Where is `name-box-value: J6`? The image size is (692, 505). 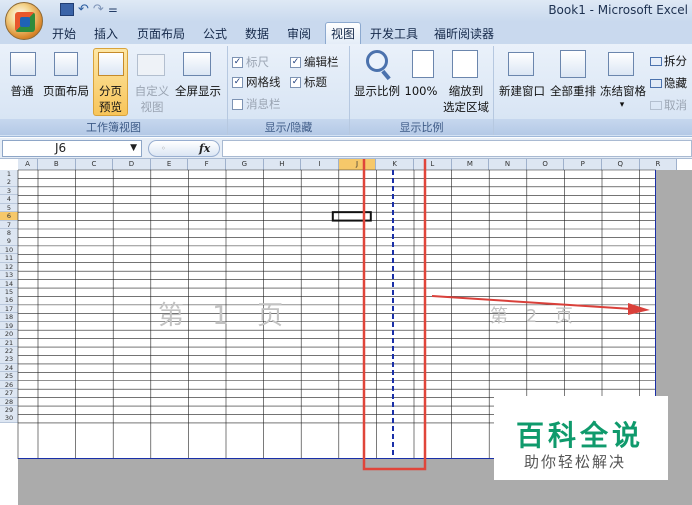
name-box-value: J6 is located at coordinates (61, 148).